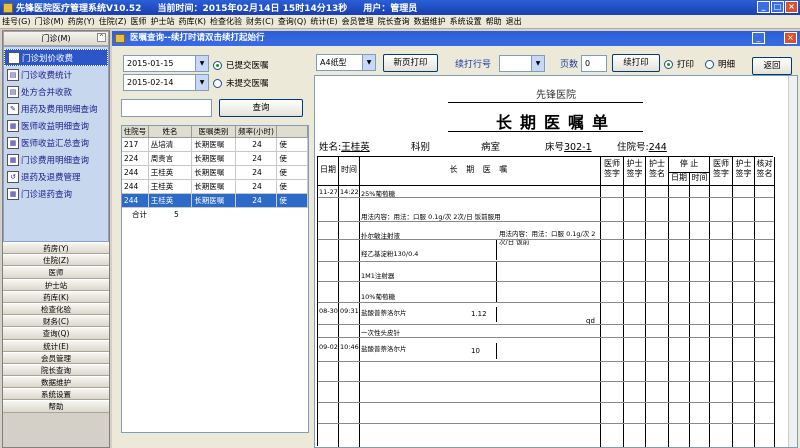 The image size is (800, 448). I want to click on nav-outpatient-refund-query: ▦ 门诊退药查询, so click(56, 193).